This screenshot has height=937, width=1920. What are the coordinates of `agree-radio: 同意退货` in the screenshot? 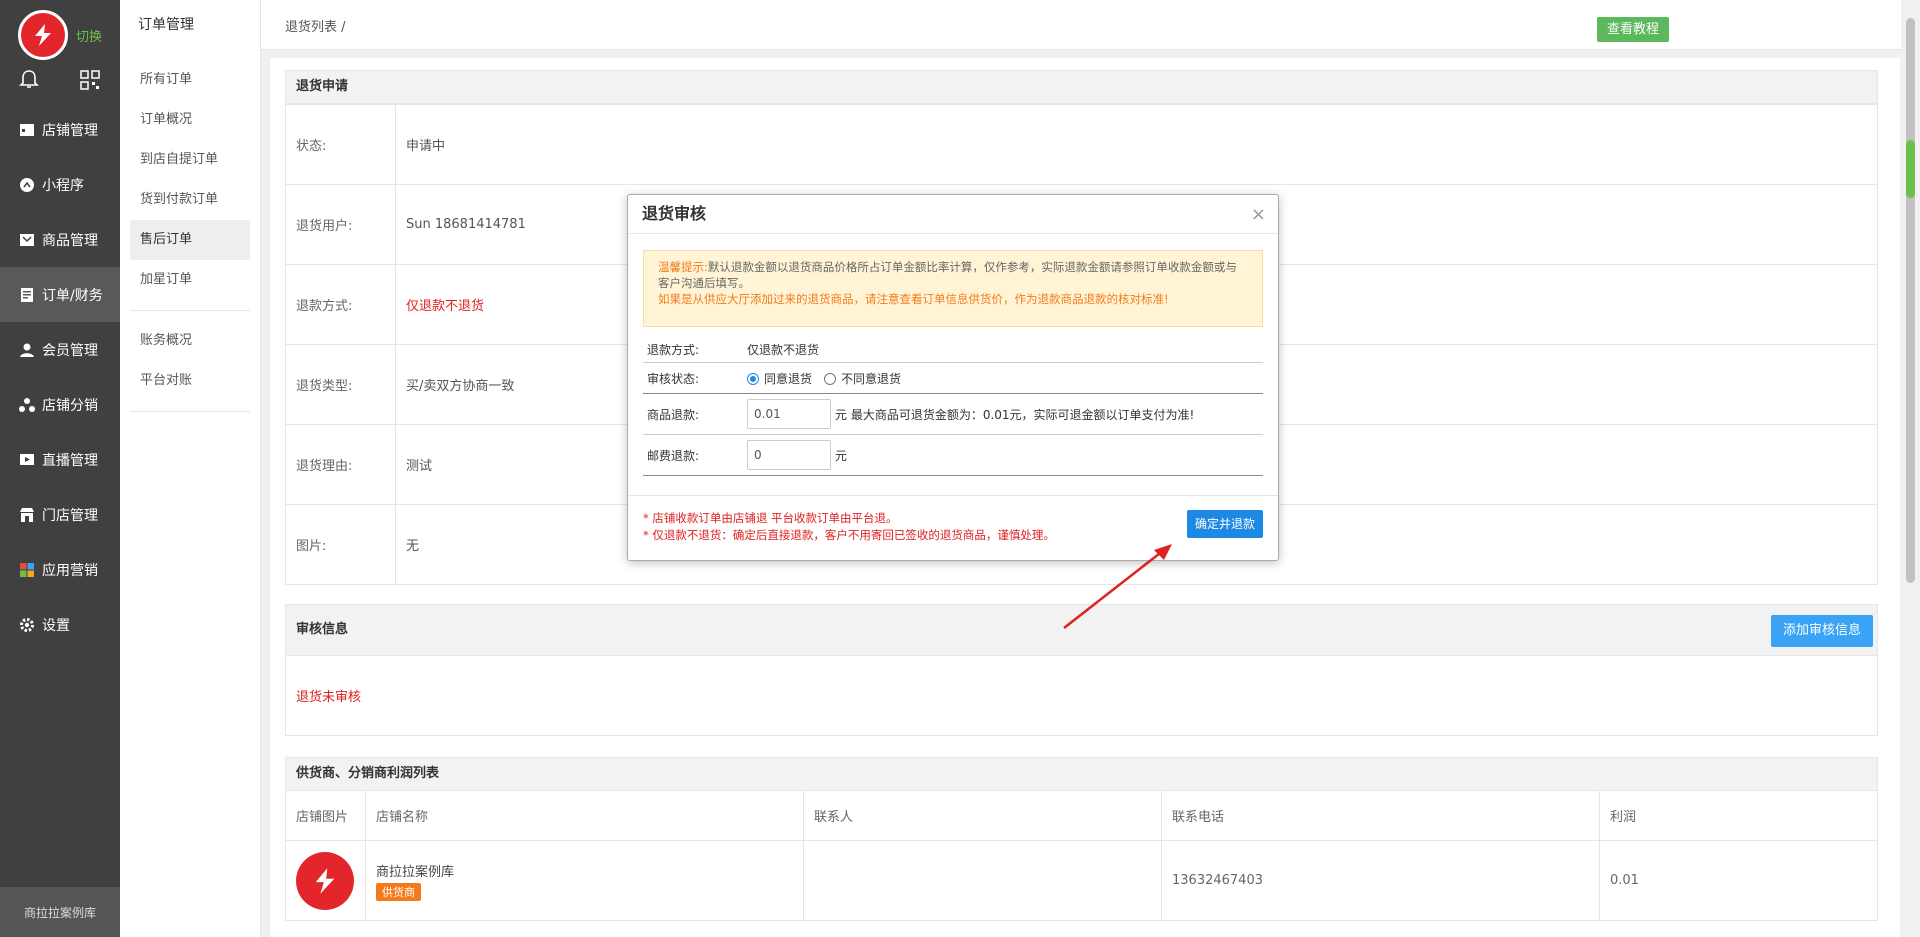 It's located at (779, 378).